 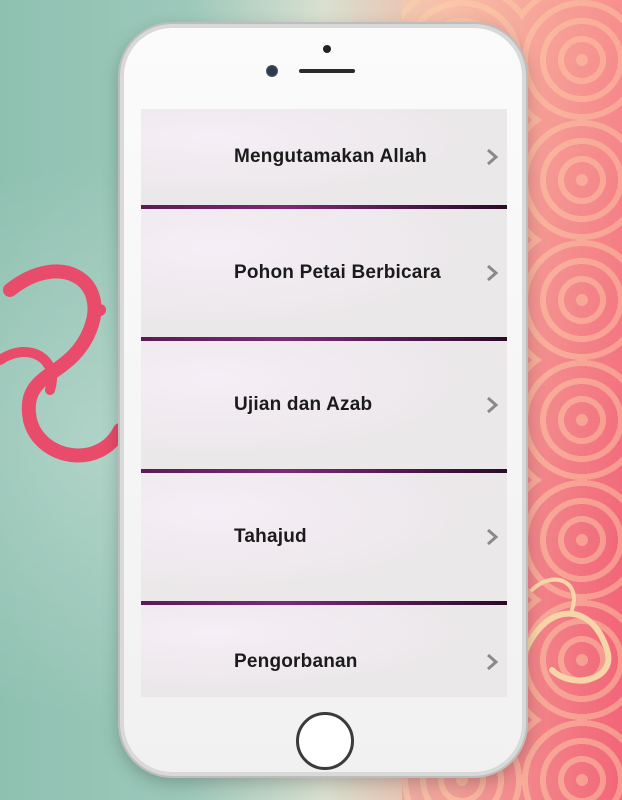 I want to click on menu-item-pohon-petai-berbicara: Pohon Petai Berbicara, so click(x=324, y=273).